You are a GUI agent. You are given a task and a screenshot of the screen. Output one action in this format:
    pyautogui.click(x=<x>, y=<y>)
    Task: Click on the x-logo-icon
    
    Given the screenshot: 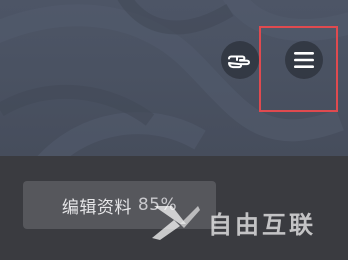 What is the action you would take?
    pyautogui.click(x=176, y=223)
    